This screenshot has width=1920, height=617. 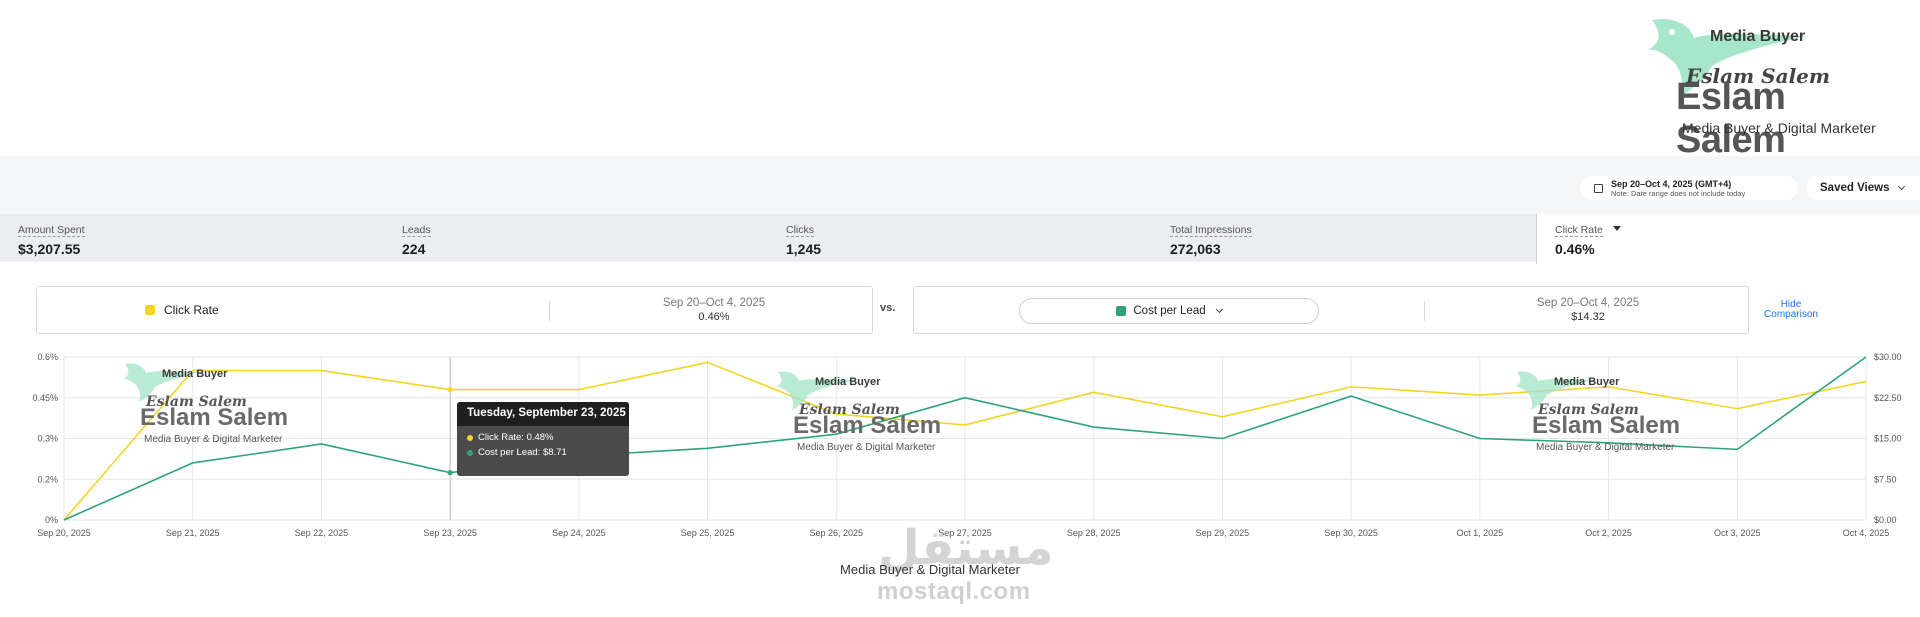 I want to click on date-range-label: Sep 20–Oct 4, 2025 (GMT+4), so click(x=1671, y=183).